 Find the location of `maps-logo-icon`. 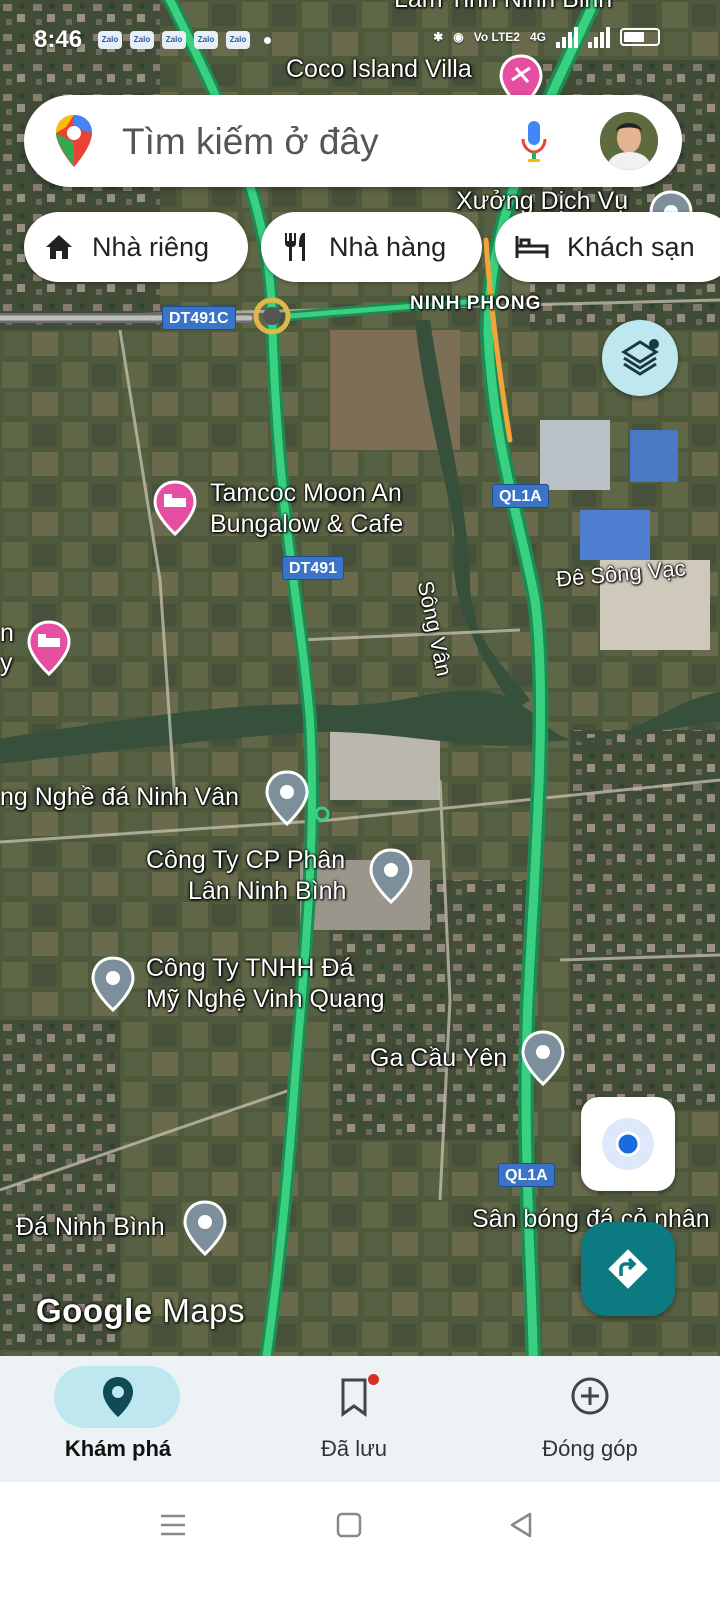

maps-logo-icon is located at coordinates (74, 141).